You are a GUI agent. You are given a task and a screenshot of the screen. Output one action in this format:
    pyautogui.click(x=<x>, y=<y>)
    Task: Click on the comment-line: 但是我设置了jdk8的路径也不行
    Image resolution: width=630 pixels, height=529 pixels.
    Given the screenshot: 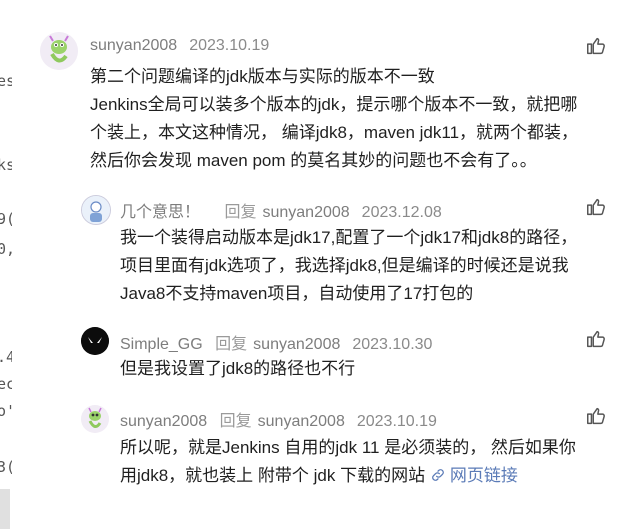 What is the action you would take?
    pyautogui.click(x=238, y=368)
    